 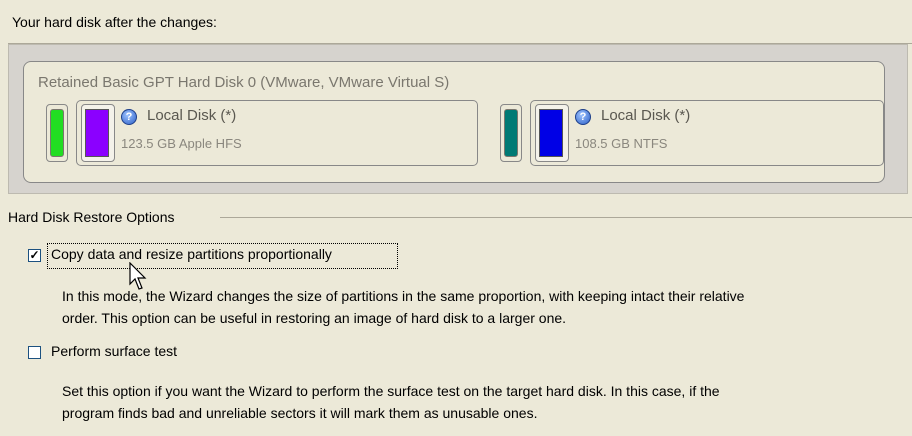 I want to click on partition-2-swatch-frame, so click(x=552, y=133).